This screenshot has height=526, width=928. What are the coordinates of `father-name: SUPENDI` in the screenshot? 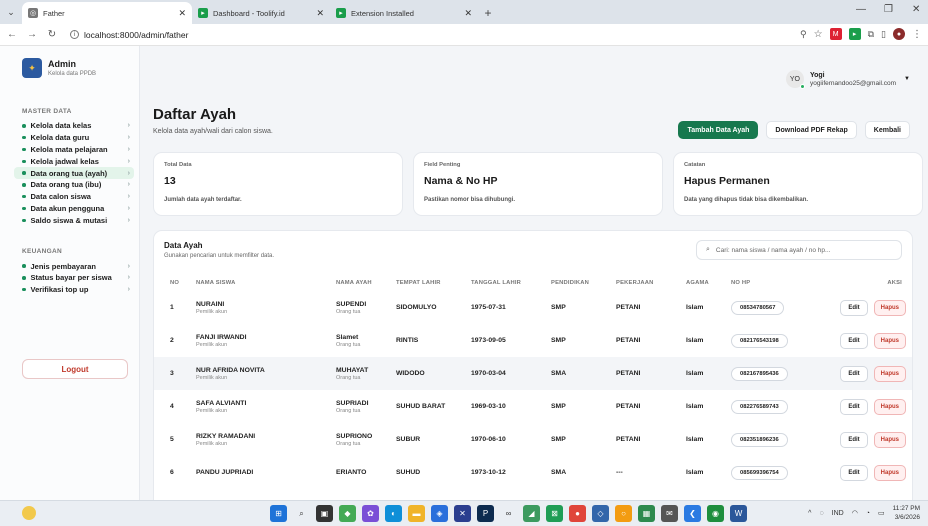 It's located at (351, 304).